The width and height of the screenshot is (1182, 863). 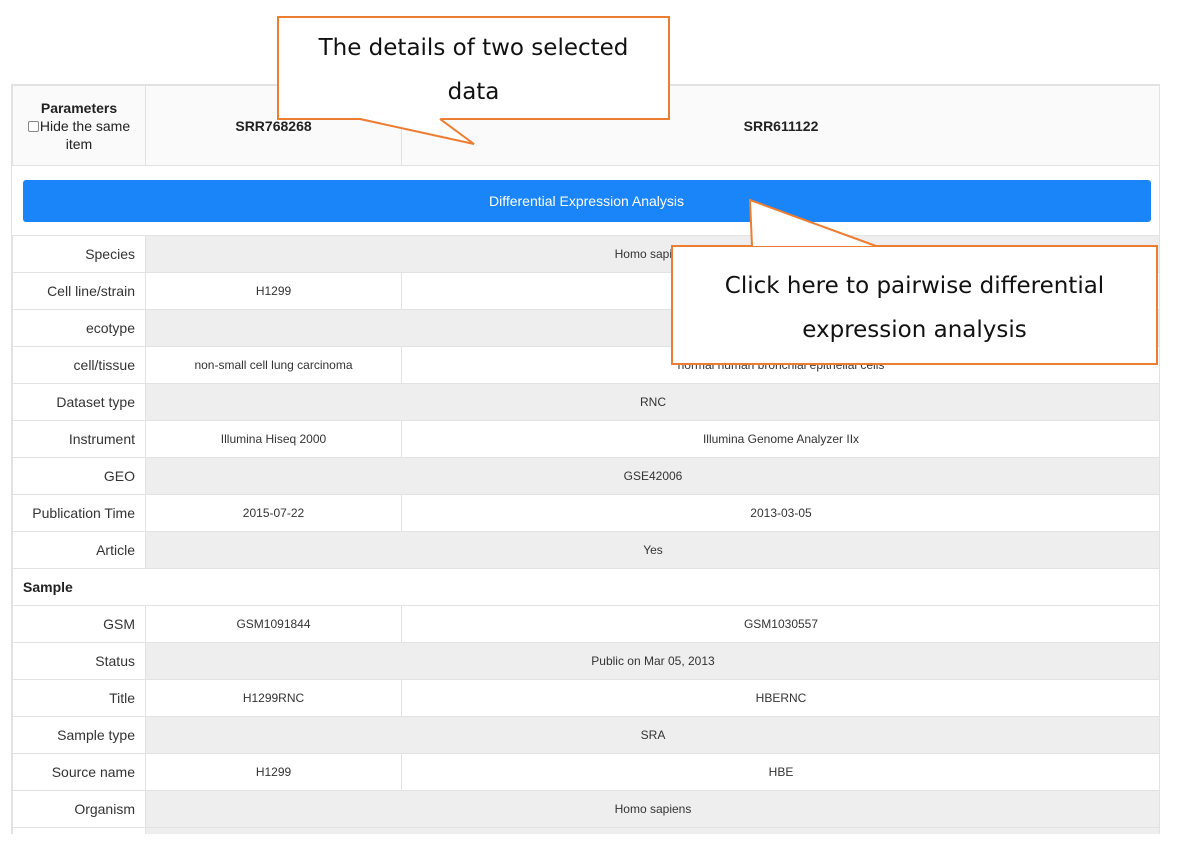 What do you see at coordinates (79, 550) in the screenshot?
I see `row-label: Article` at bounding box center [79, 550].